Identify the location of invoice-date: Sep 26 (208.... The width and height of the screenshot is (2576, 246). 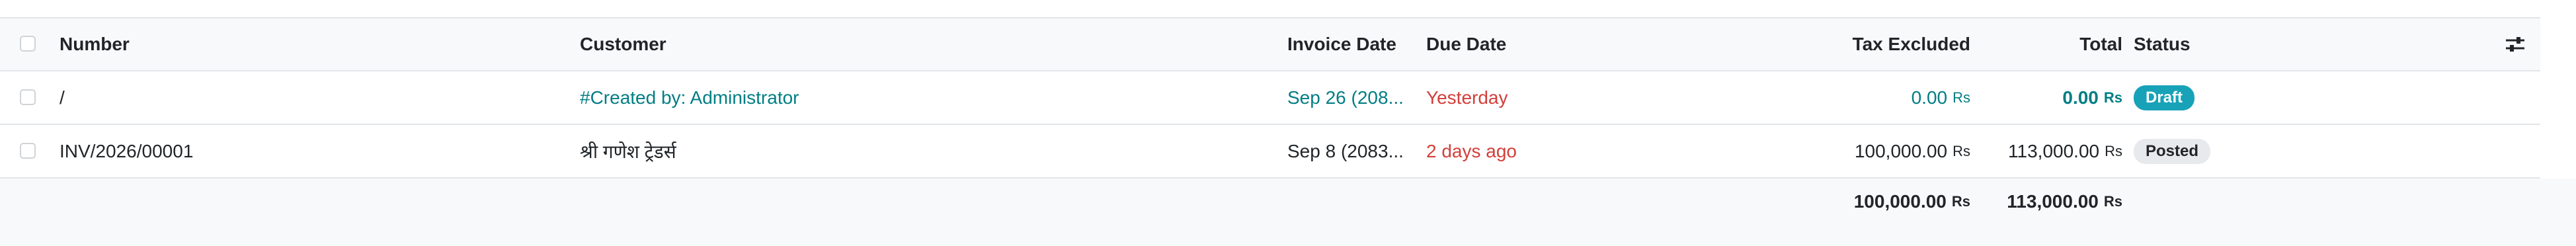
(1354, 97).